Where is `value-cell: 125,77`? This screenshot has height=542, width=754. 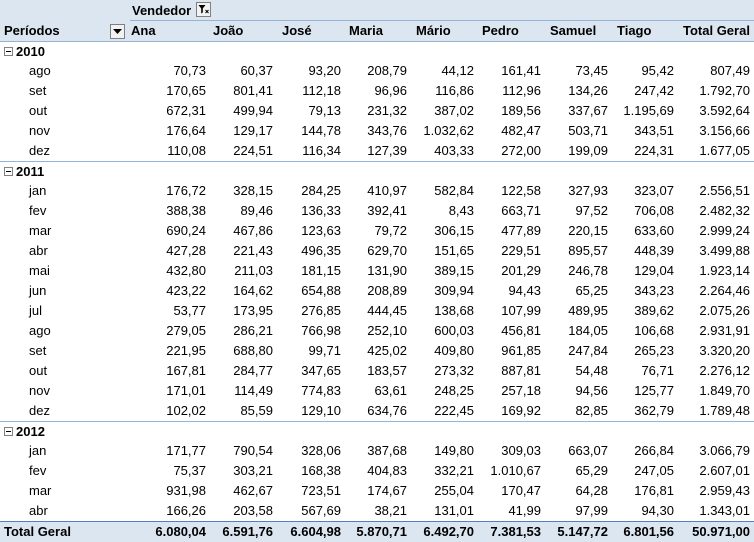 value-cell: 125,77 is located at coordinates (654, 390).